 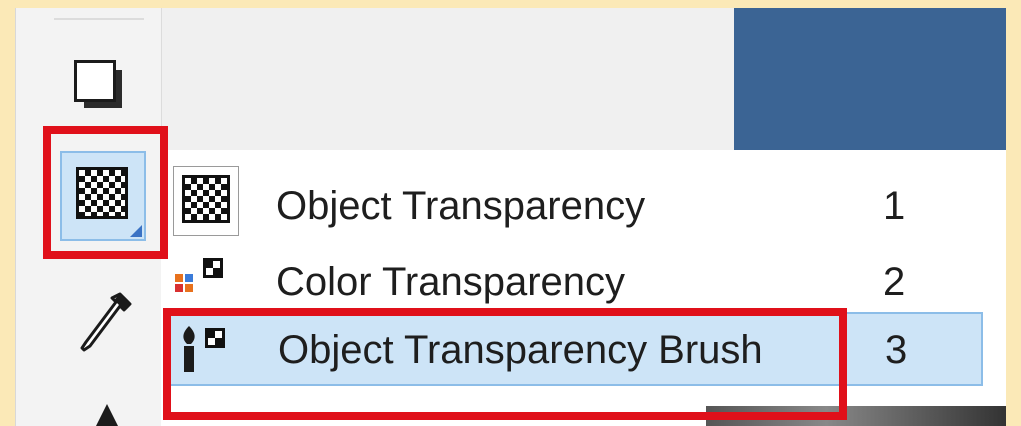 What do you see at coordinates (896, 350) in the screenshot?
I see `menu-item-shortcut: 3` at bounding box center [896, 350].